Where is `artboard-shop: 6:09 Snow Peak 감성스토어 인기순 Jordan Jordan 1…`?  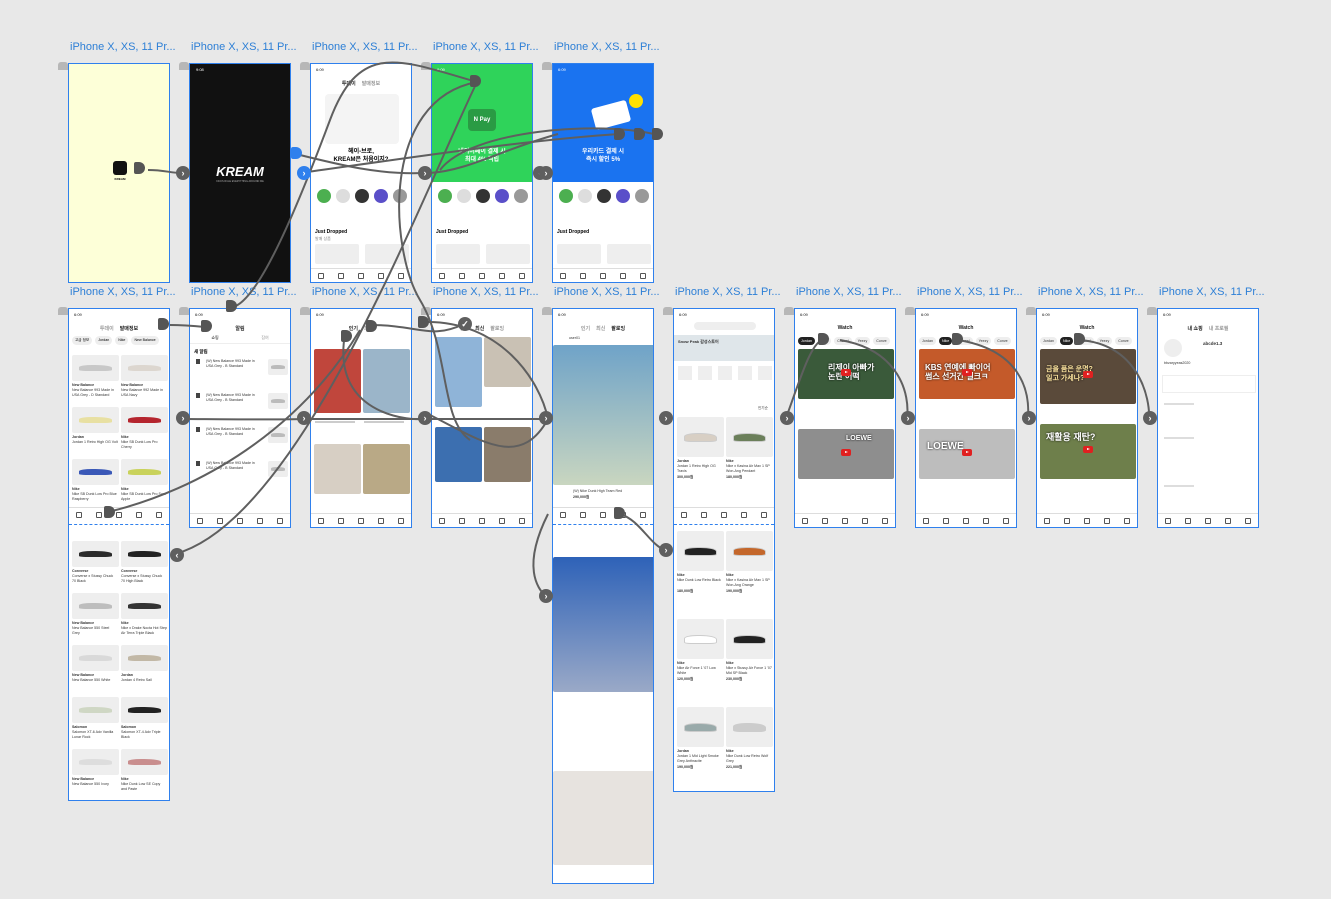 artboard-shop: 6:09 Snow Peak 감성스토어 인기순 Jordan Jordan 1… is located at coordinates (724, 550).